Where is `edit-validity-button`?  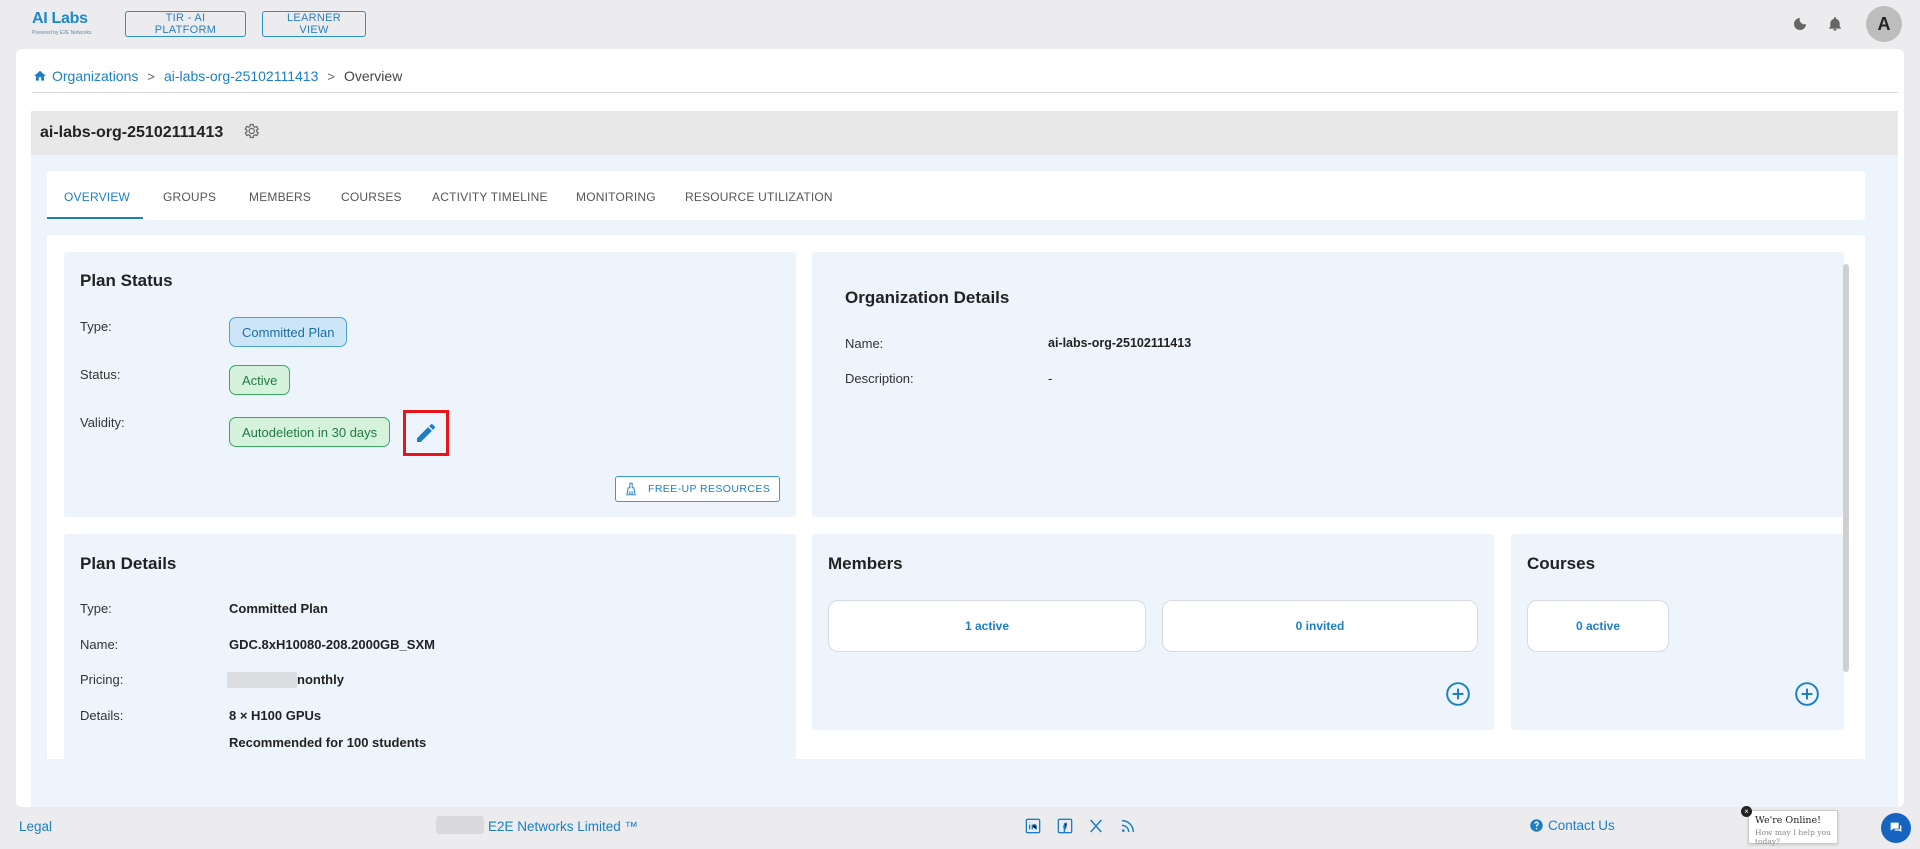 edit-validity-button is located at coordinates (426, 433).